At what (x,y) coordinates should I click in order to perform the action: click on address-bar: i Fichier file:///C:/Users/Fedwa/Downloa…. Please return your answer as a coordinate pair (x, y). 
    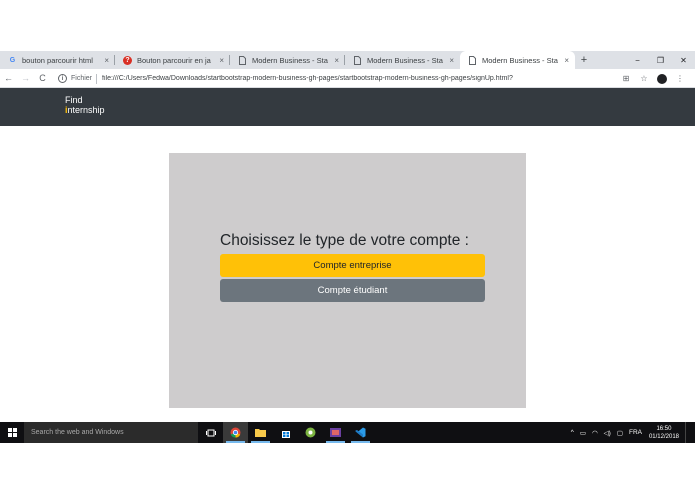
    Looking at the image, I should click on (339, 78).